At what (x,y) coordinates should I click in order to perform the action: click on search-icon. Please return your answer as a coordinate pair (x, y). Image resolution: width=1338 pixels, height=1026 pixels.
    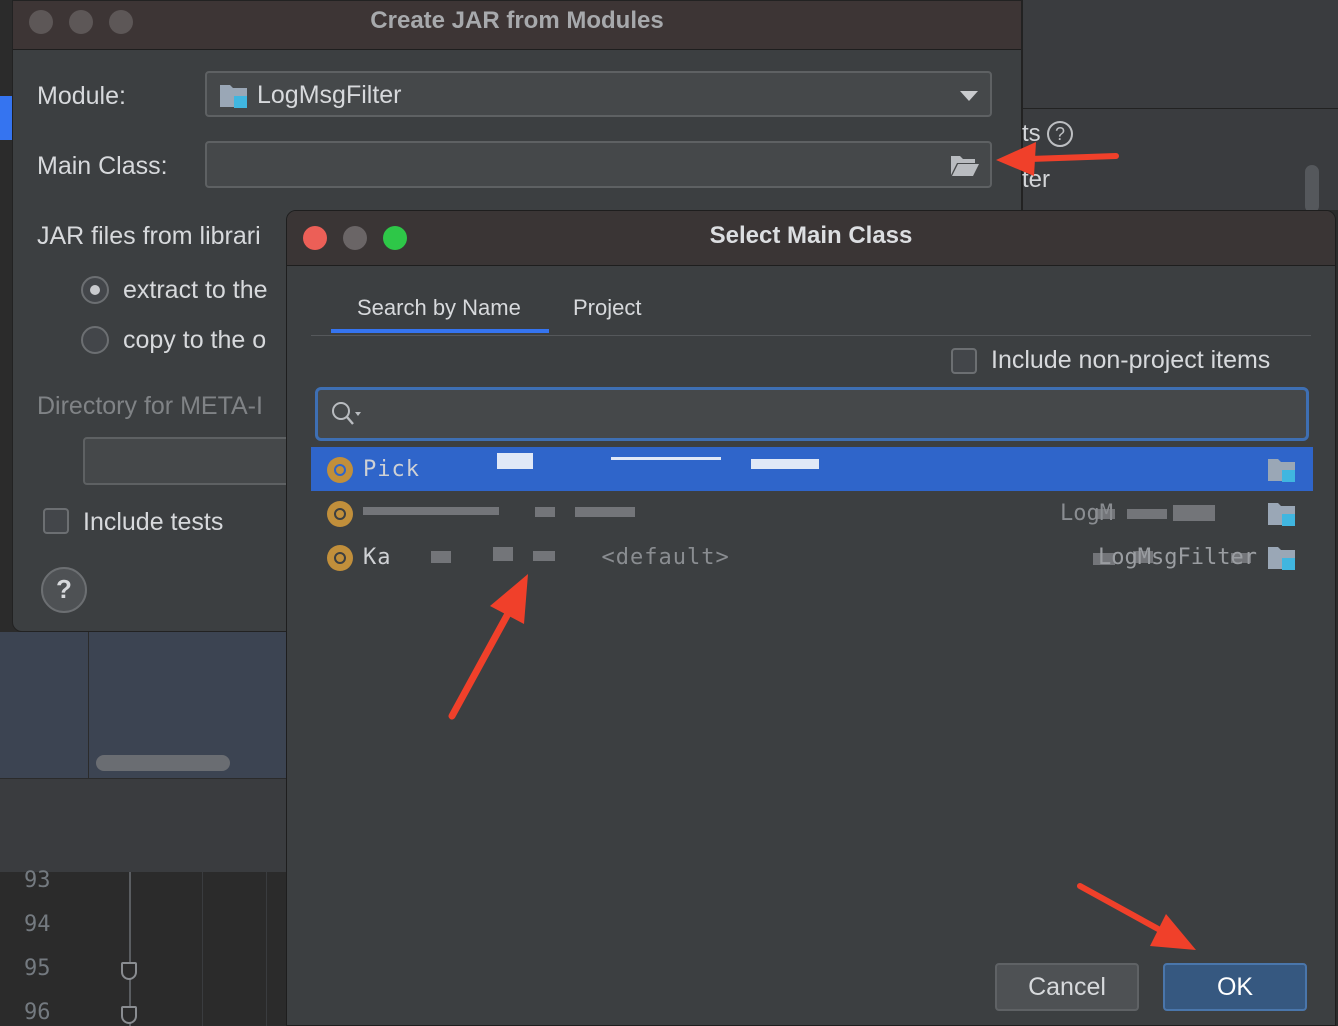
    Looking at the image, I should click on (347, 416).